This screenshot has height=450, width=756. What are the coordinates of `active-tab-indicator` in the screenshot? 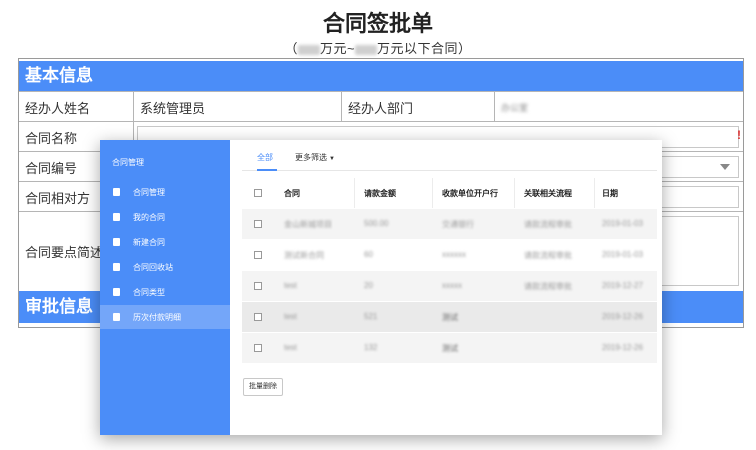 It's located at (267, 170).